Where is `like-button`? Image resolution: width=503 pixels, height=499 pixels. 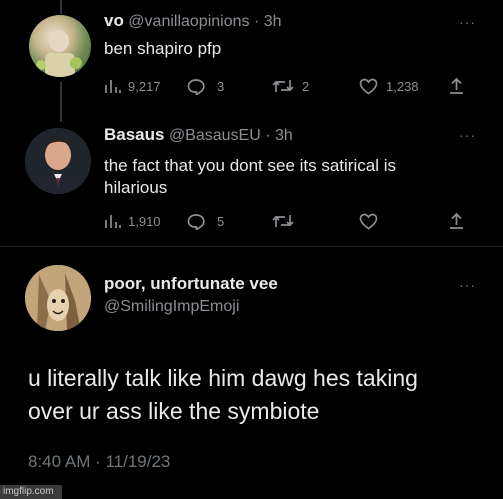 like-button is located at coordinates (368, 221).